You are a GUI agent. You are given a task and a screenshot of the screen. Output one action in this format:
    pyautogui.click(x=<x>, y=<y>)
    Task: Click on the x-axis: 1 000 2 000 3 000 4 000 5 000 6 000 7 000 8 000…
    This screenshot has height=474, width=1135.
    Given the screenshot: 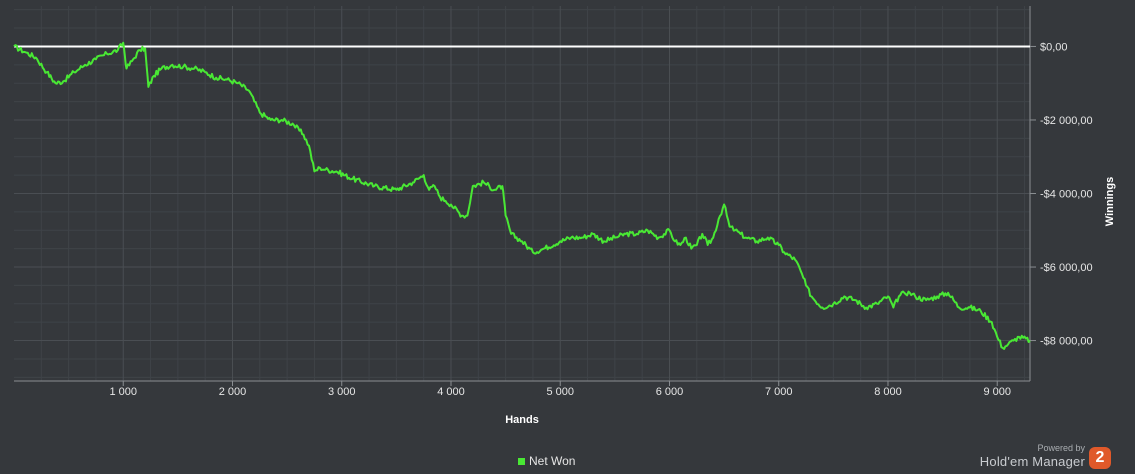 What is the action you would take?
    pyautogui.click(x=522, y=389)
    